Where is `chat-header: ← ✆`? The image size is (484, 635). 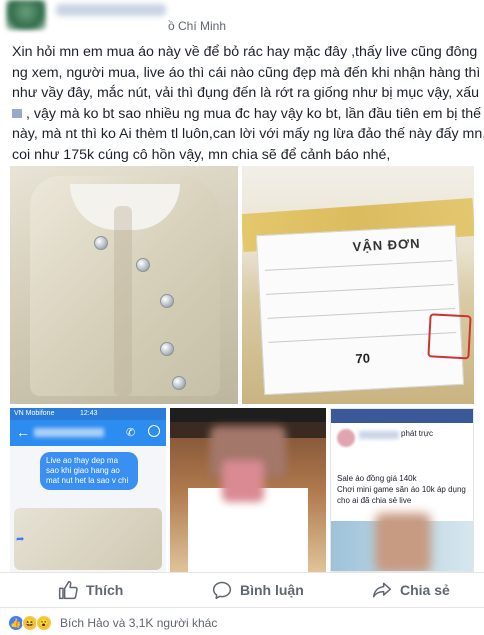 chat-header: ← ✆ is located at coordinates (88, 433).